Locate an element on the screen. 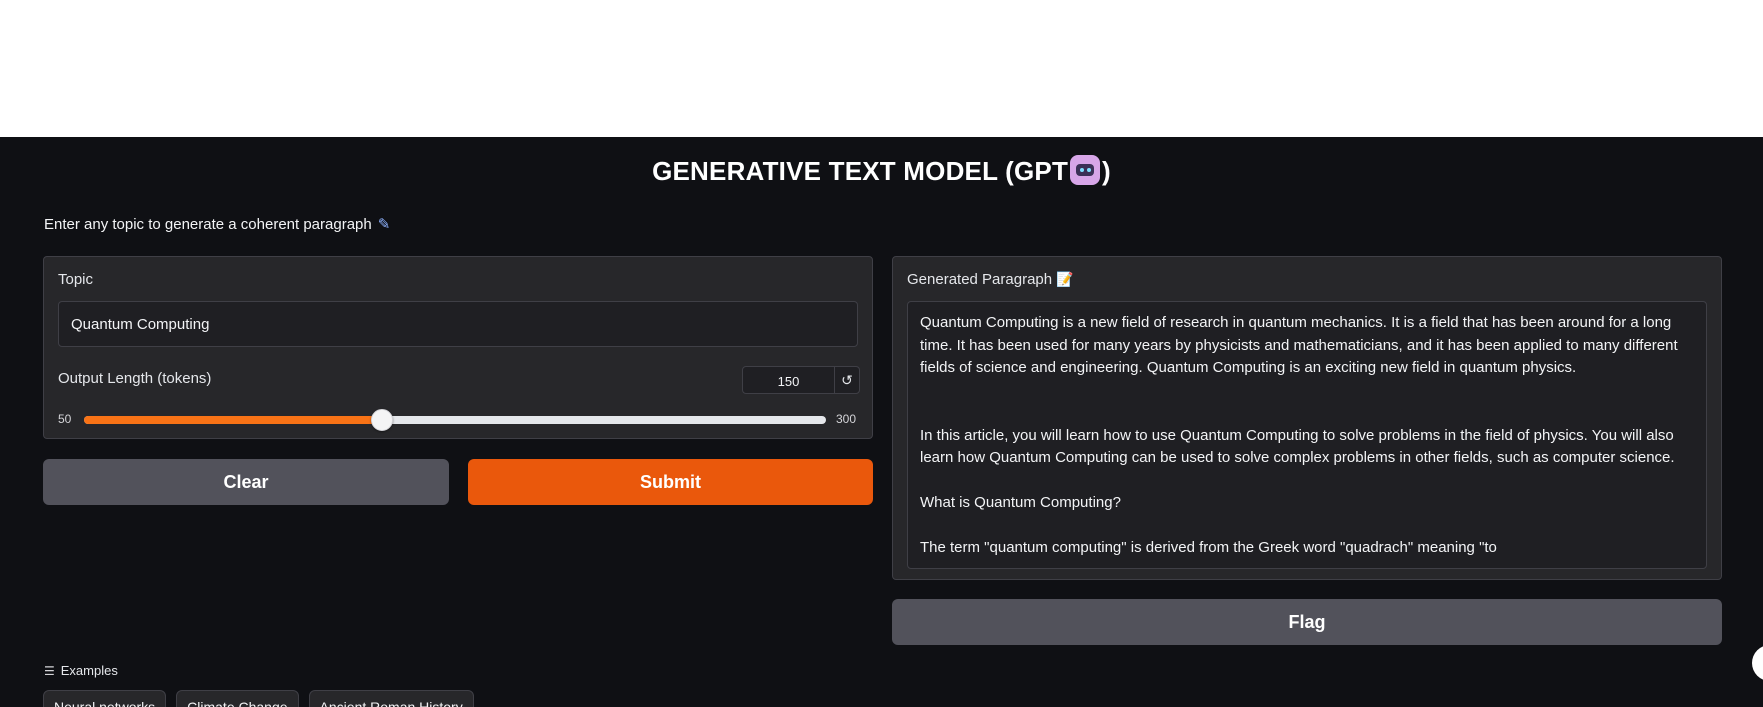 The height and width of the screenshot is (707, 1763). reset-button: ↺ is located at coordinates (846, 380).